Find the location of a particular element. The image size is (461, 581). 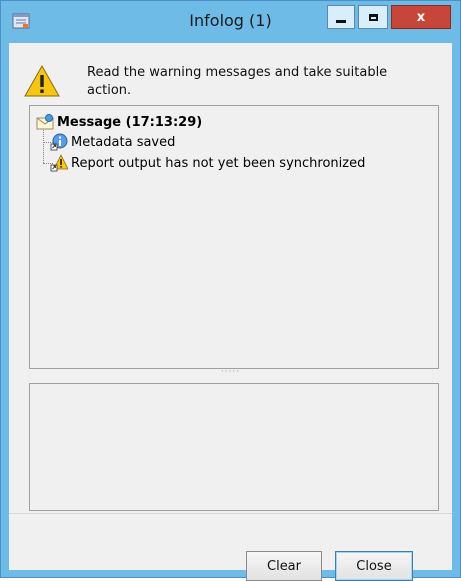

info-icon is located at coordinates (59, 142).